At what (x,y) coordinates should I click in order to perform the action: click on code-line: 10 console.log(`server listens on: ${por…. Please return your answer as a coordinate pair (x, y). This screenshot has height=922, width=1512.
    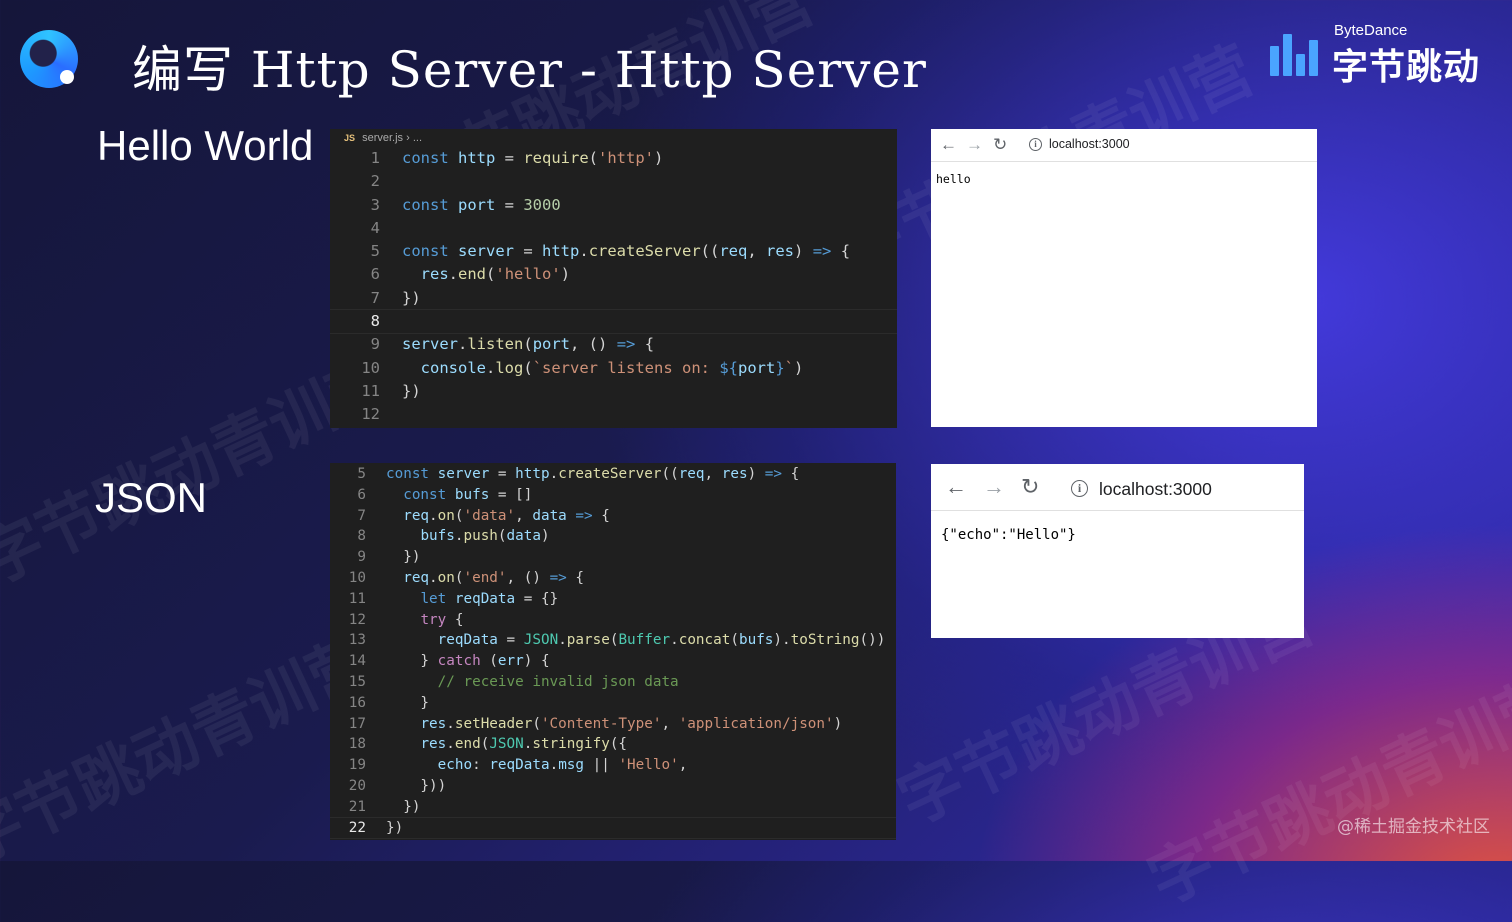
    Looking at the image, I should click on (613, 368).